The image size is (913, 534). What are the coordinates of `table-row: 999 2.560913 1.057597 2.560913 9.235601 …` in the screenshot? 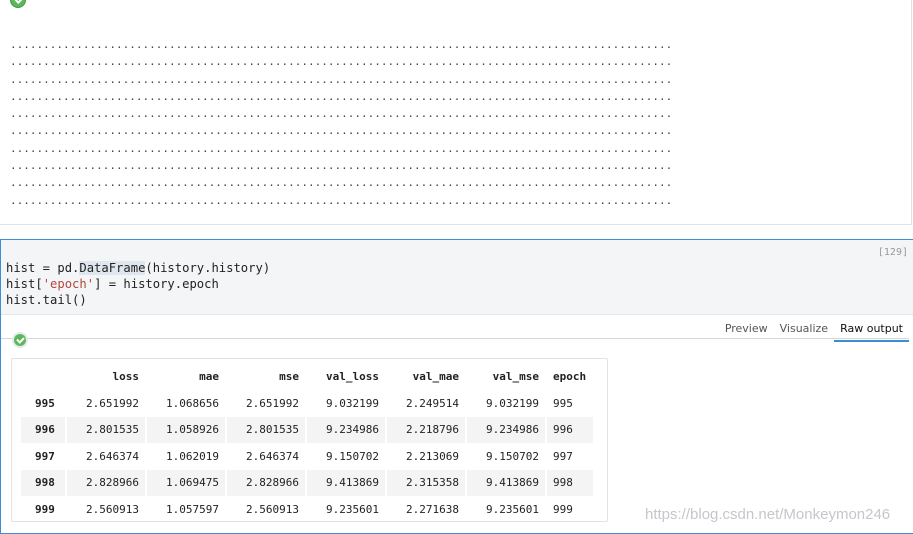 It's located at (307, 510).